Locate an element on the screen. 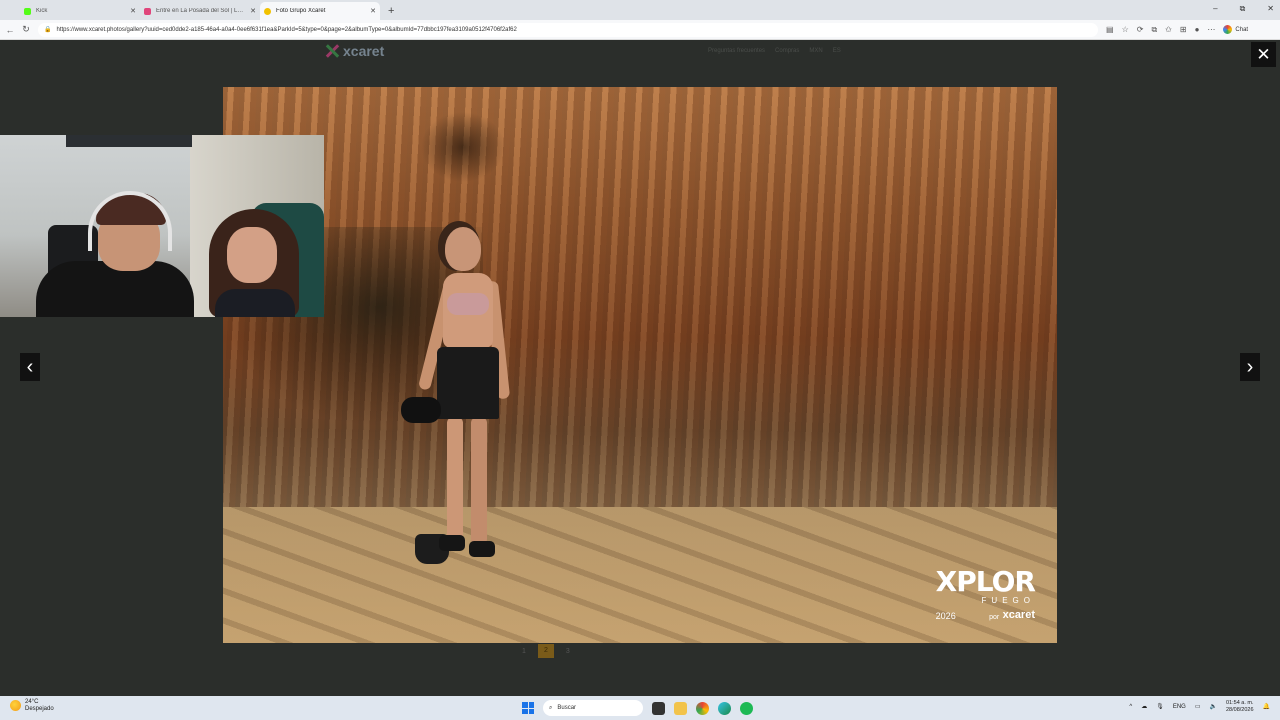 The height and width of the screenshot is (720, 1280). kick-favicon-icon is located at coordinates (27, 11).